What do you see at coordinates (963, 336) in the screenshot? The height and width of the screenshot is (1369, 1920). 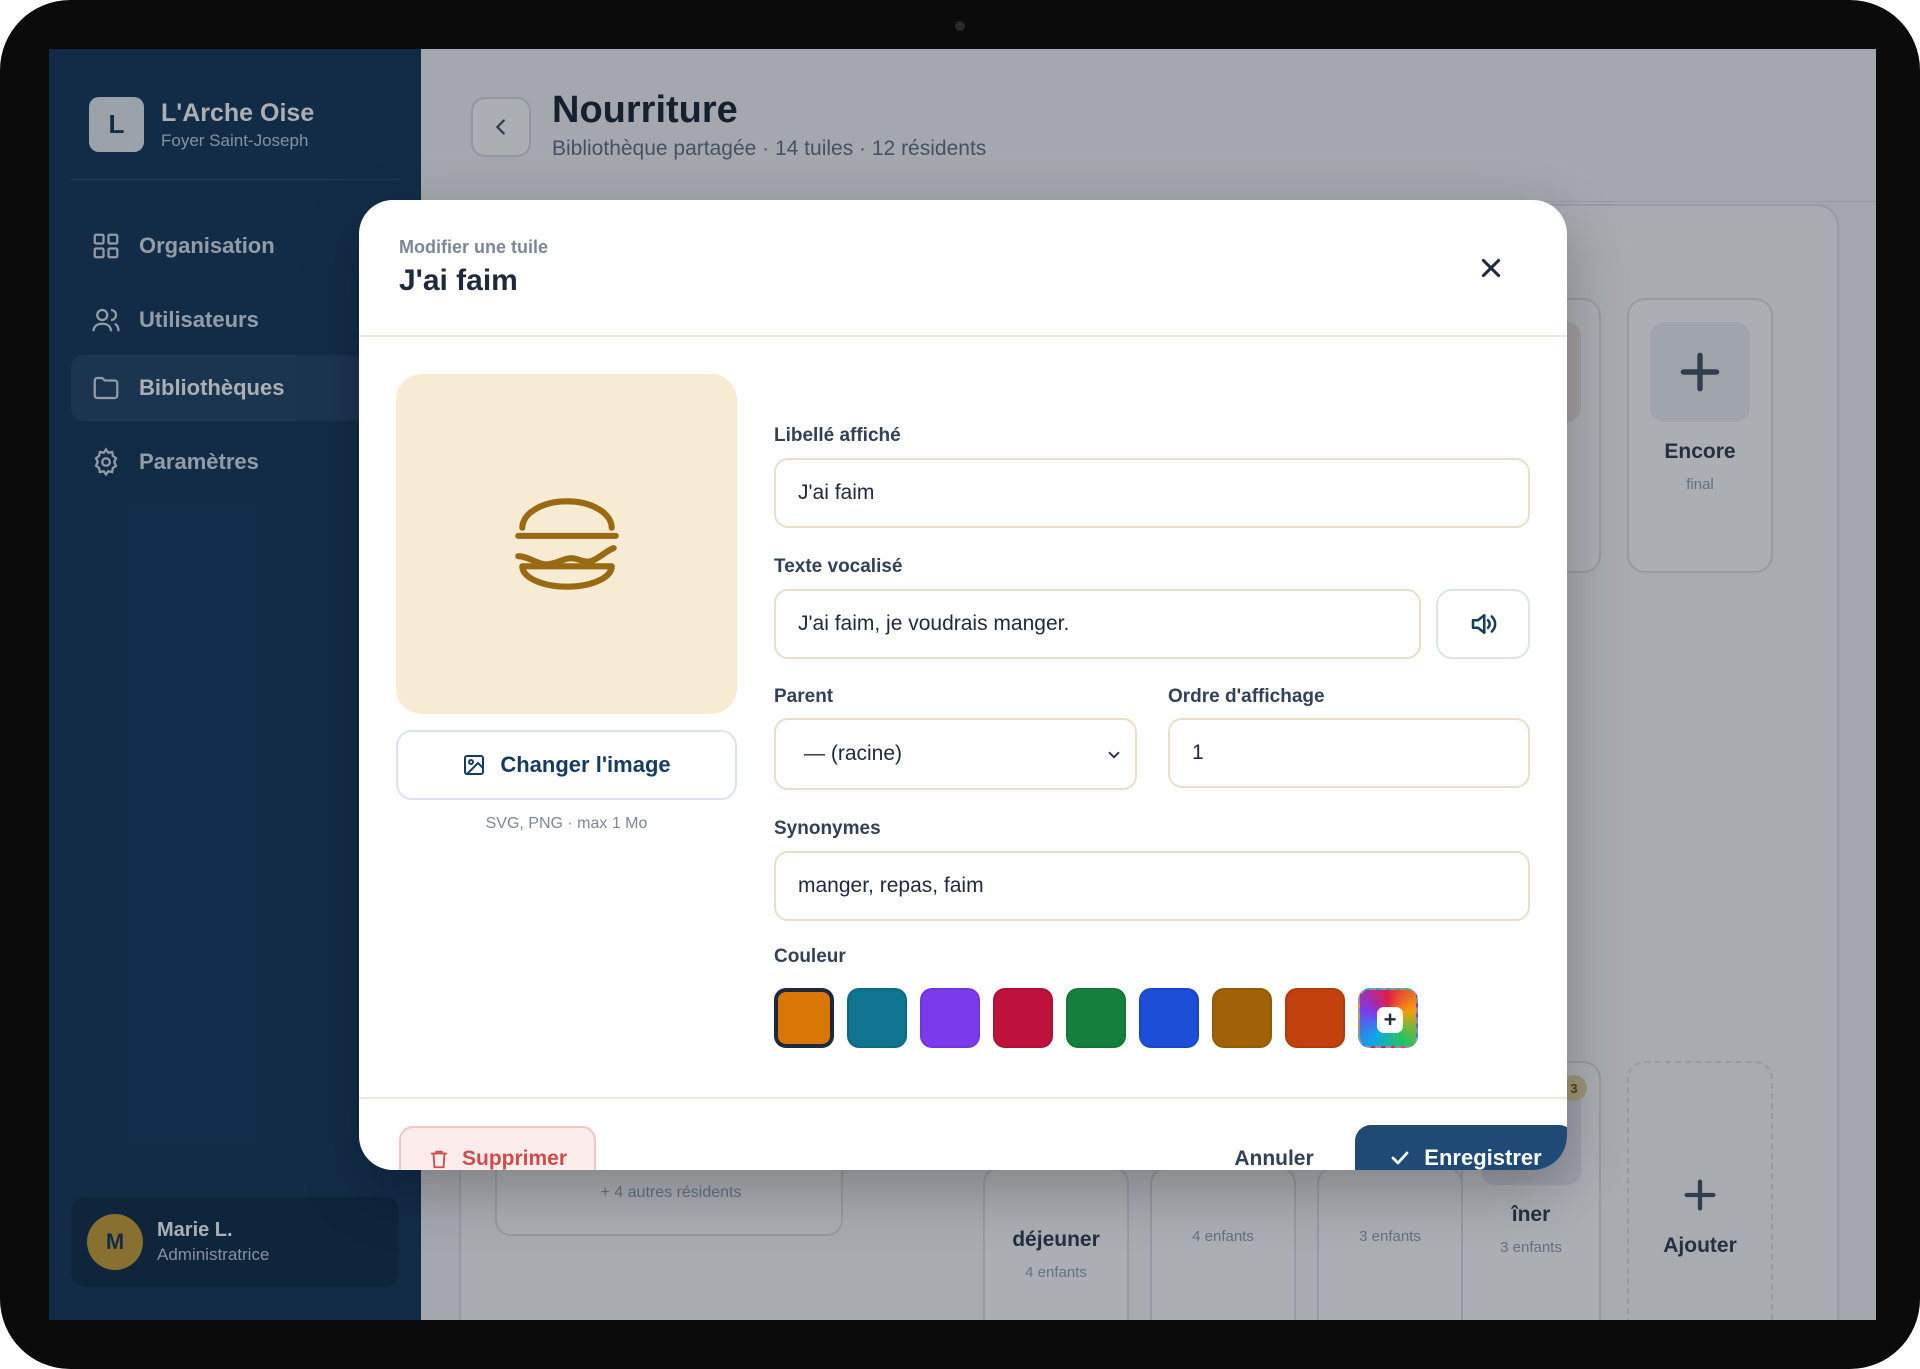 I see `modal-divider-top` at bounding box center [963, 336].